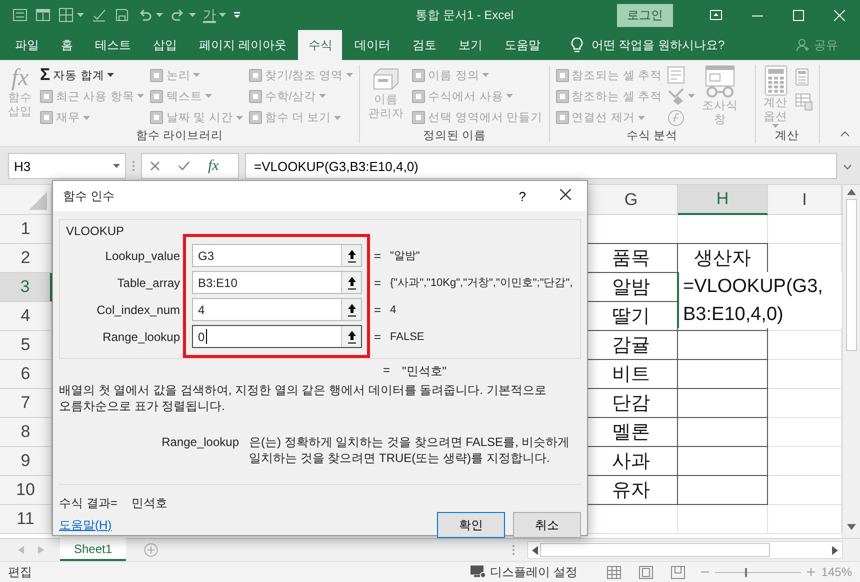 The height and width of the screenshot is (582, 860). I want to click on border-icon, so click(66, 15).